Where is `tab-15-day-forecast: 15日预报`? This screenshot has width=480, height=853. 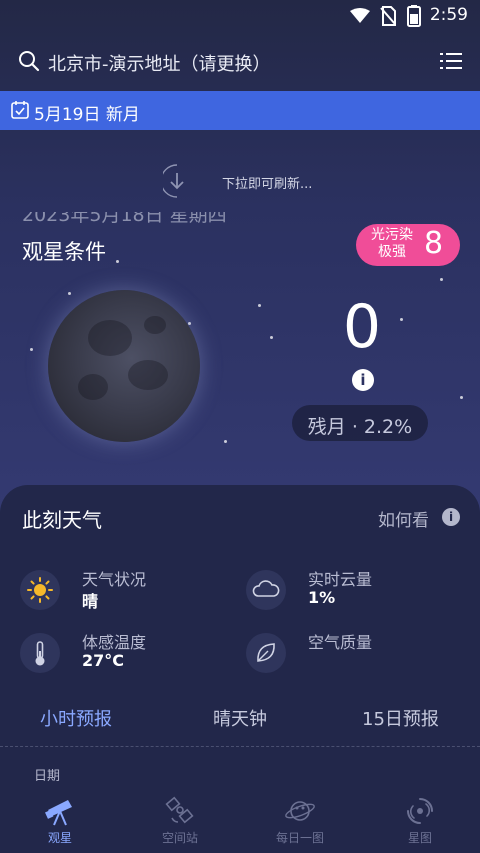
tab-15-day-forecast: 15日预报 is located at coordinates (400, 718).